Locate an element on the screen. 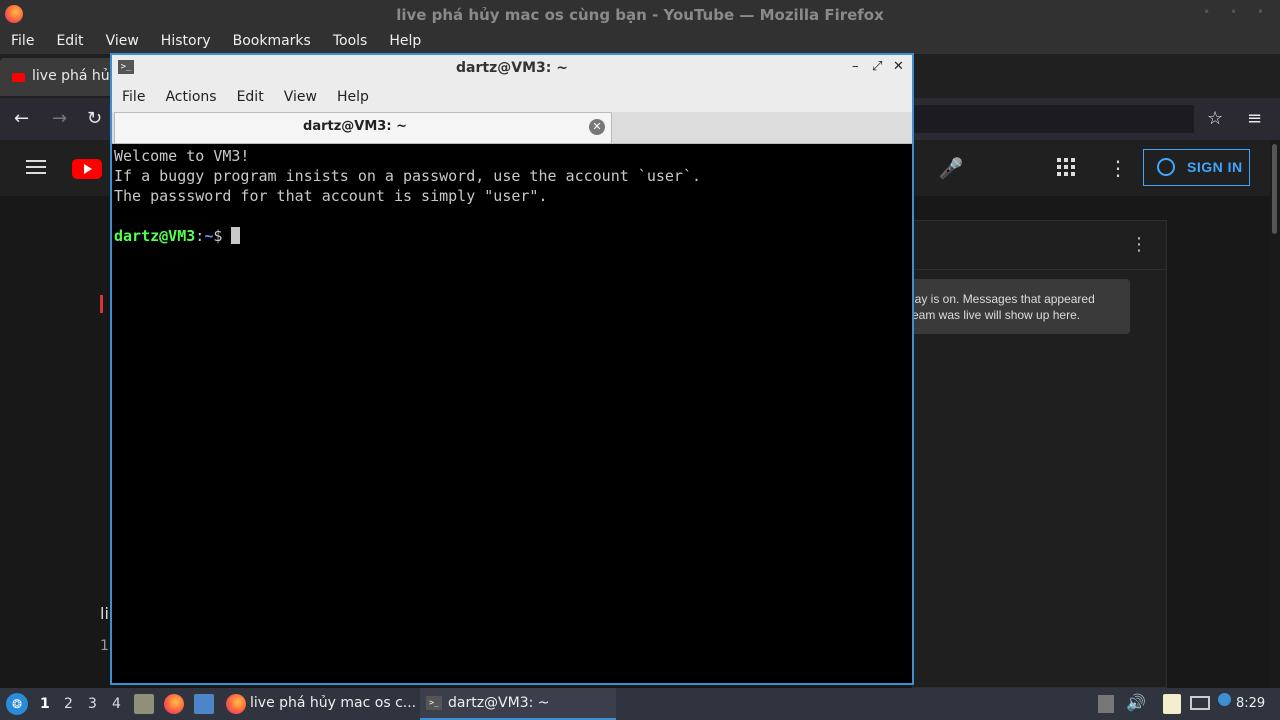 The width and height of the screenshot is (1280, 720). ff-menu-view: View is located at coordinates (122, 41).